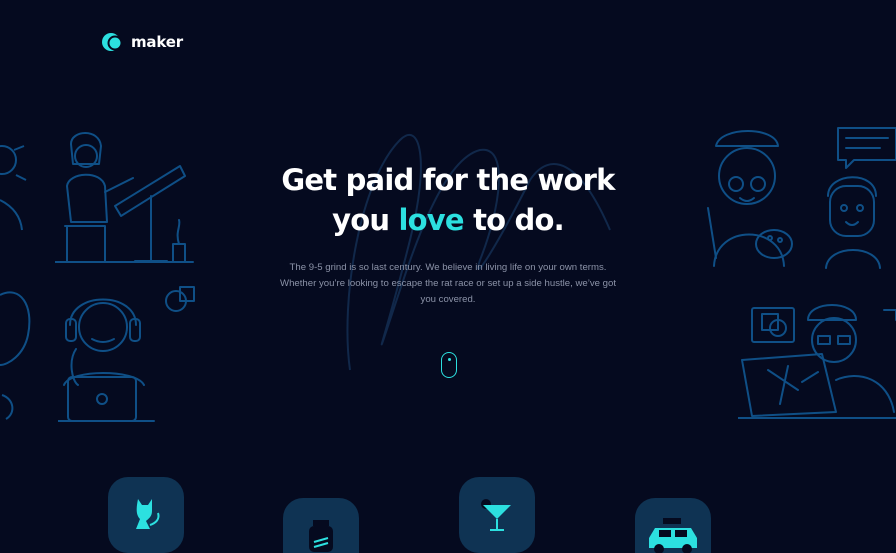  What do you see at coordinates (449, 365) in the screenshot?
I see `scroll-mouse-icon` at bounding box center [449, 365].